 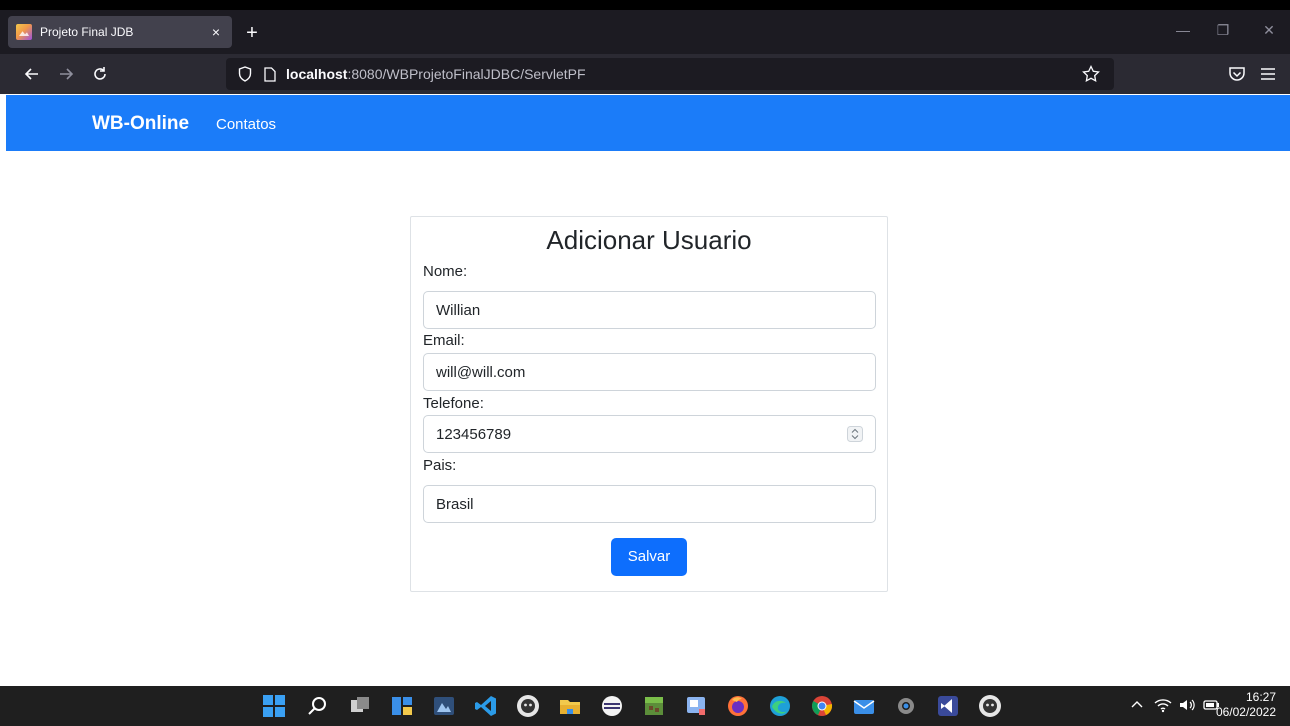 I want to click on close-window-button: ✕, so click(x=1269, y=30).